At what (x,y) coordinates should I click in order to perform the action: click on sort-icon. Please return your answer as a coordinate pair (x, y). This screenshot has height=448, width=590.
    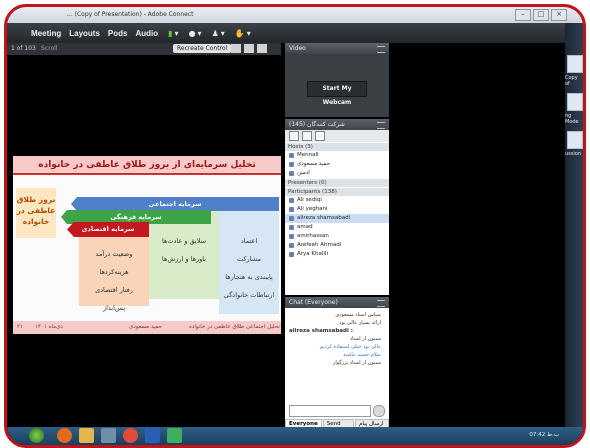
    Looking at the image, I should click on (320, 136).